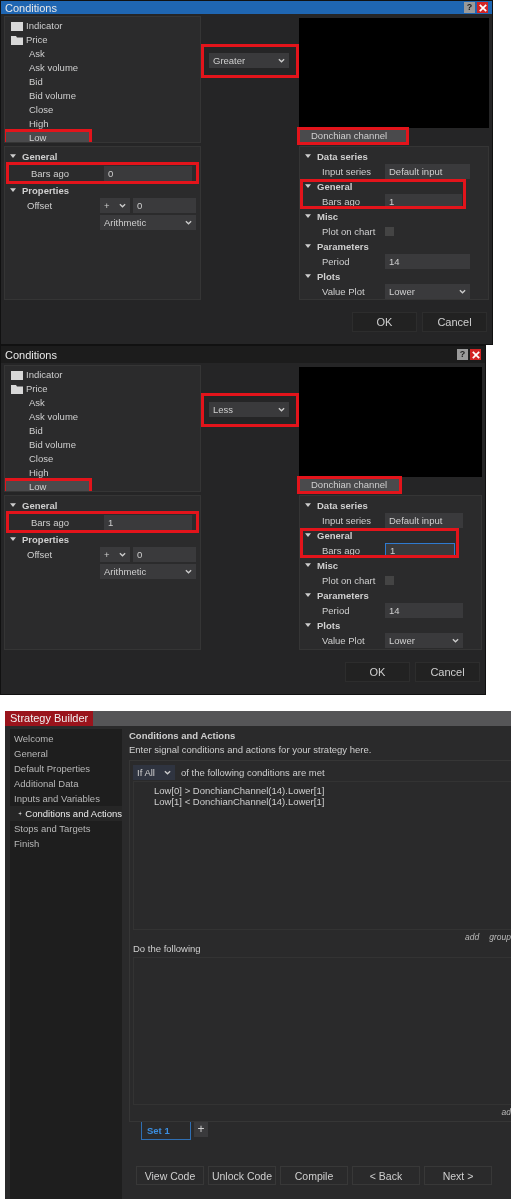 This screenshot has height=1200, width=511. What do you see at coordinates (17, 40) in the screenshot?
I see `folder-icon` at bounding box center [17, 40].